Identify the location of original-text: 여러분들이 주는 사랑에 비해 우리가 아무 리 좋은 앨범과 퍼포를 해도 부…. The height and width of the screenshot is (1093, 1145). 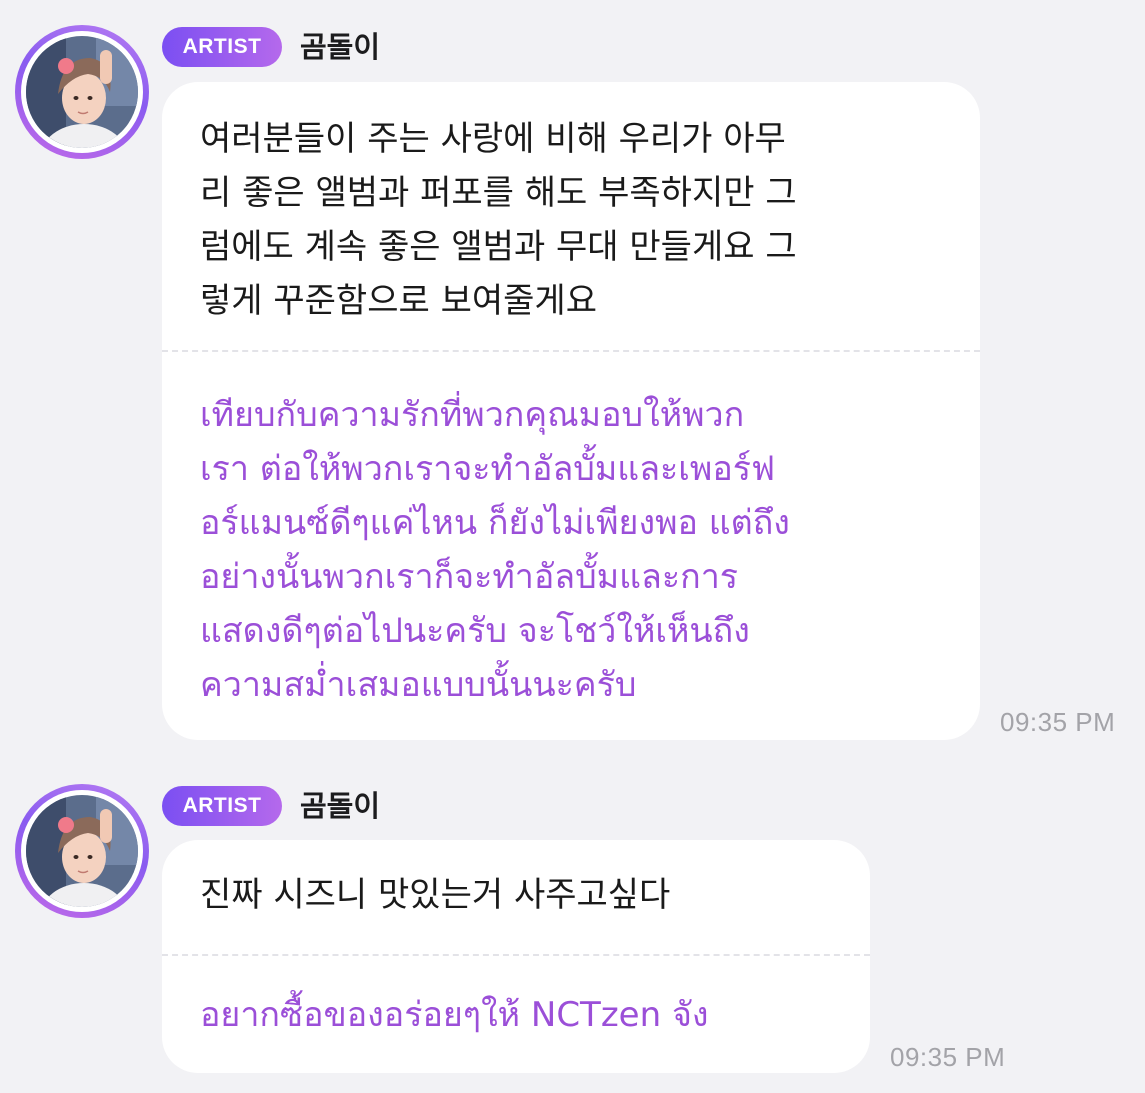
(498, 220).